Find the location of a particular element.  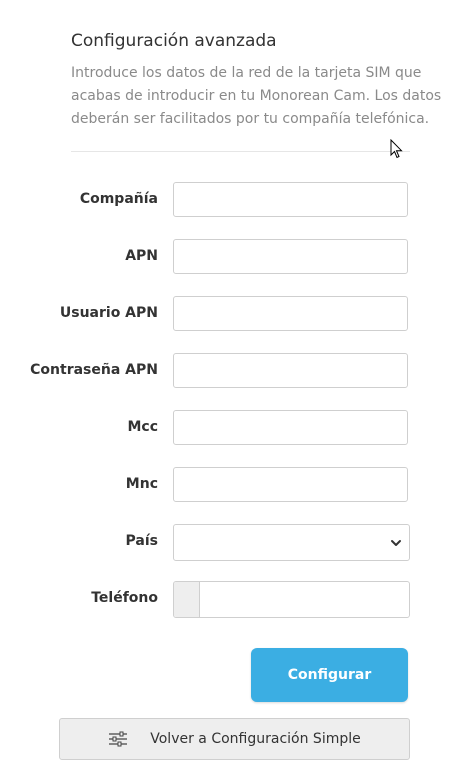

back-to-simple-config-label: Volver a Configuración Simple is located at coordinates (255, 739).